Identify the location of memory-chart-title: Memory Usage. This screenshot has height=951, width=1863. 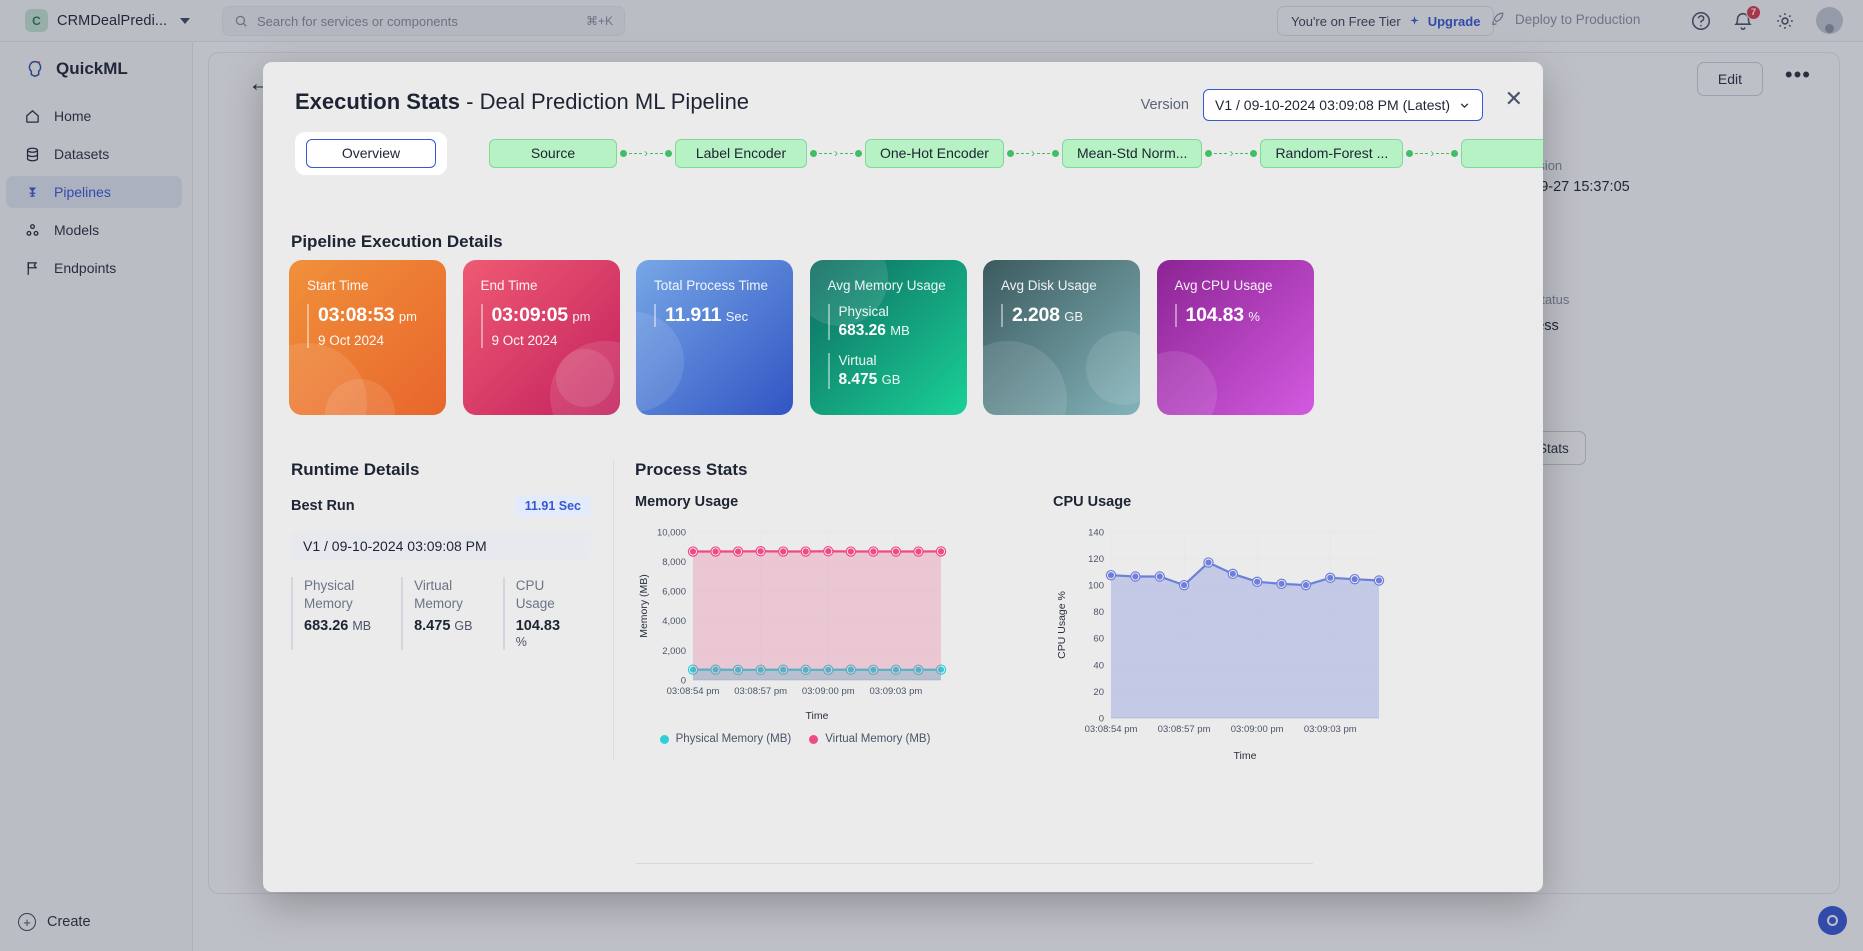
(687, 502).